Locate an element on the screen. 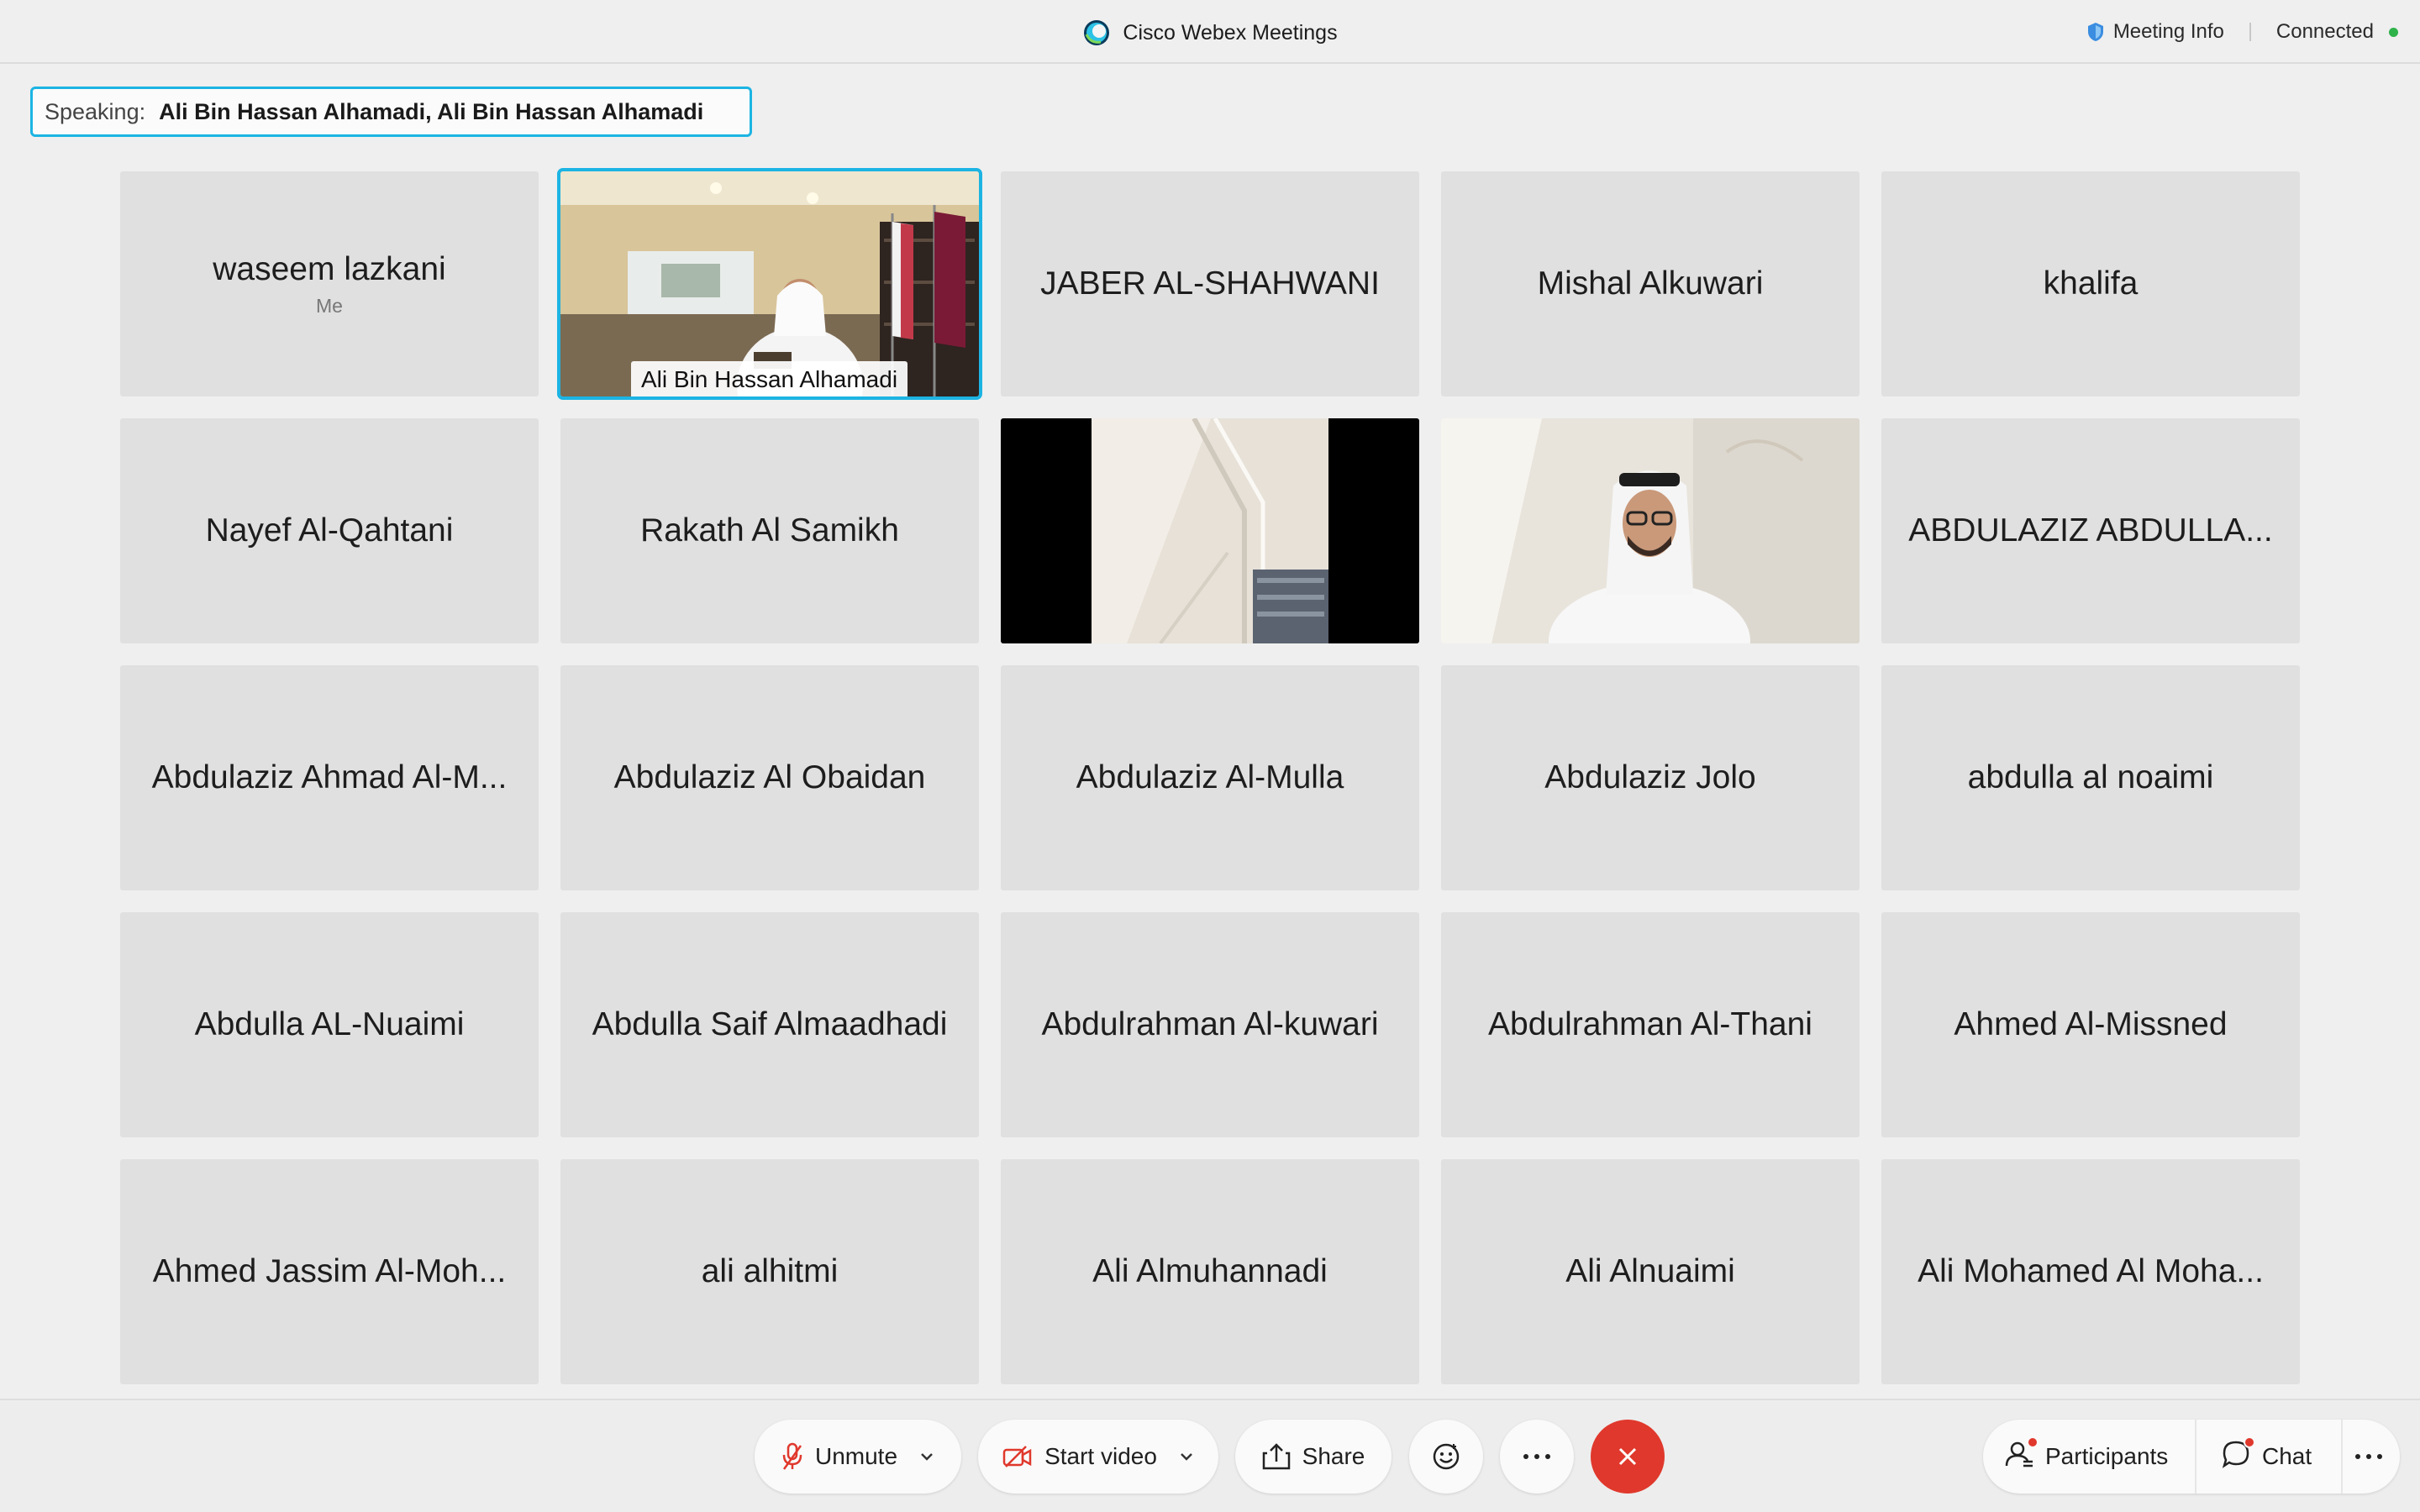  participant-name: Abdulaziz Al-Mulla is located at coordinates (1210, 777).